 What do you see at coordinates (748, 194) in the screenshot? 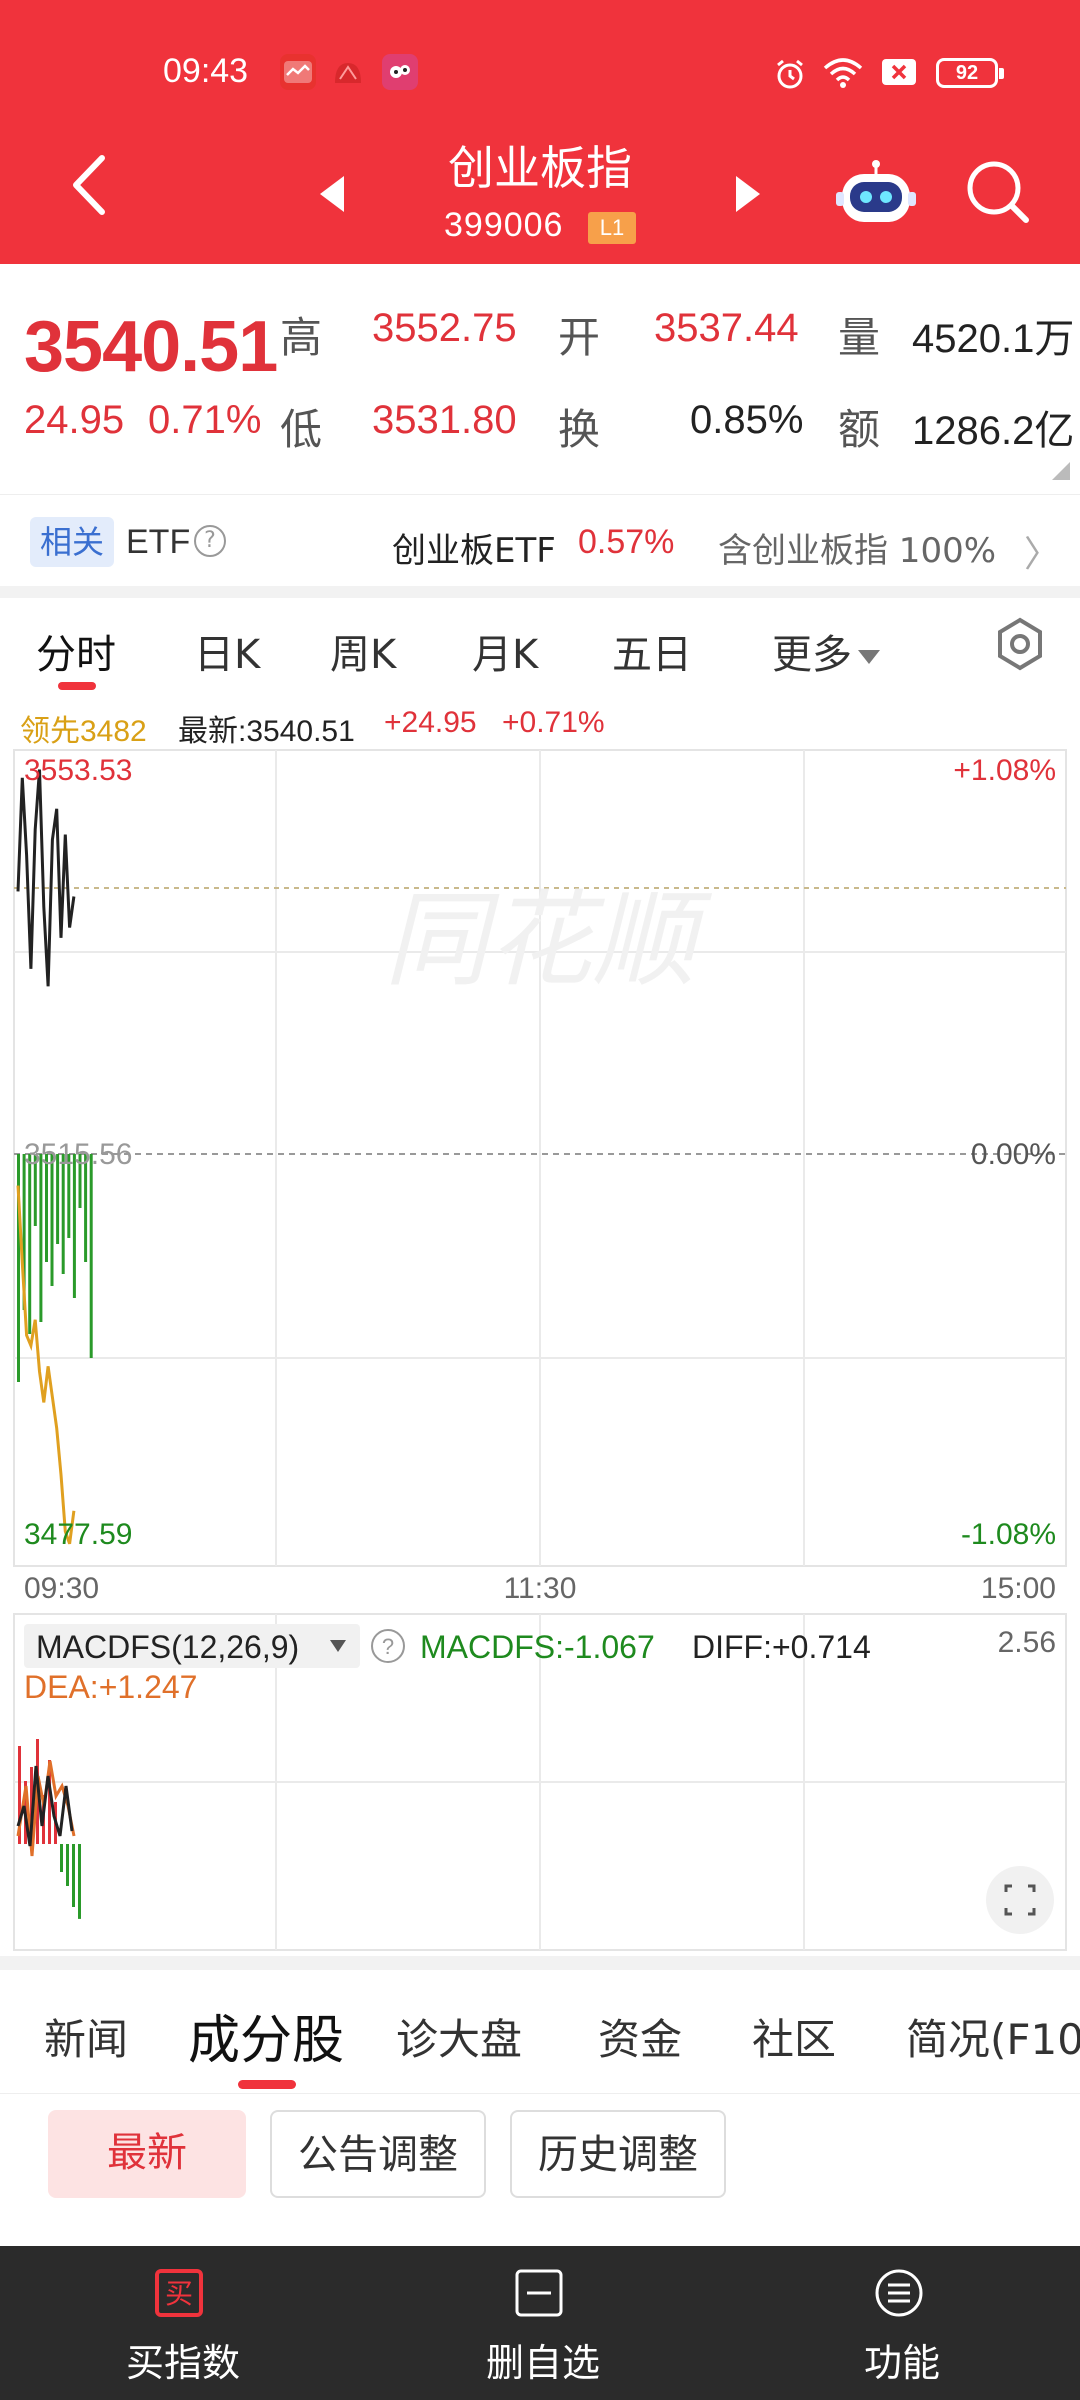
I see `next-stock-icon` at bounding box center [748, 194].